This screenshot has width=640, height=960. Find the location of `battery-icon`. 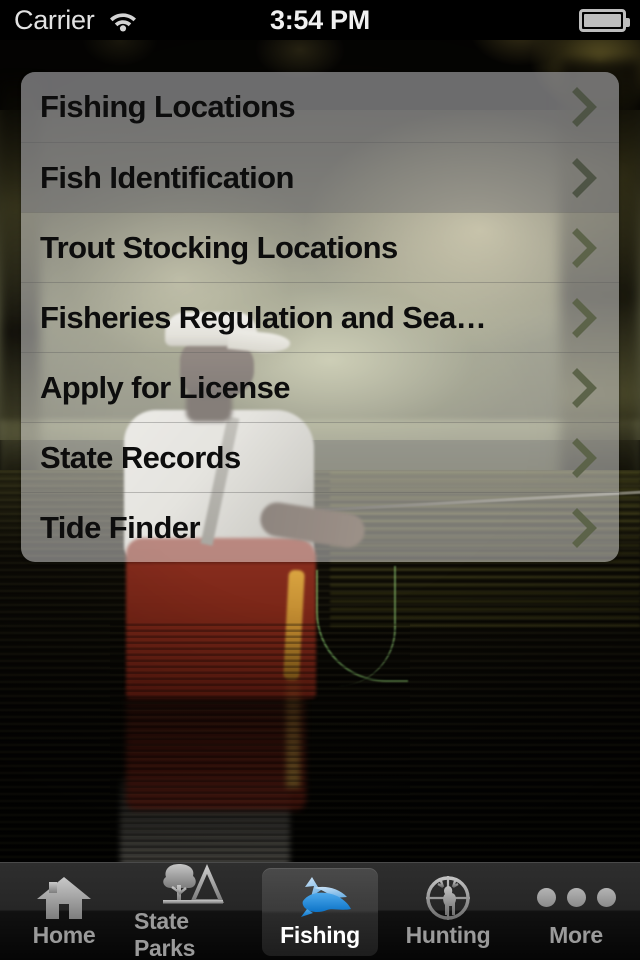

battery-icon is located at coordinates (604, 20).